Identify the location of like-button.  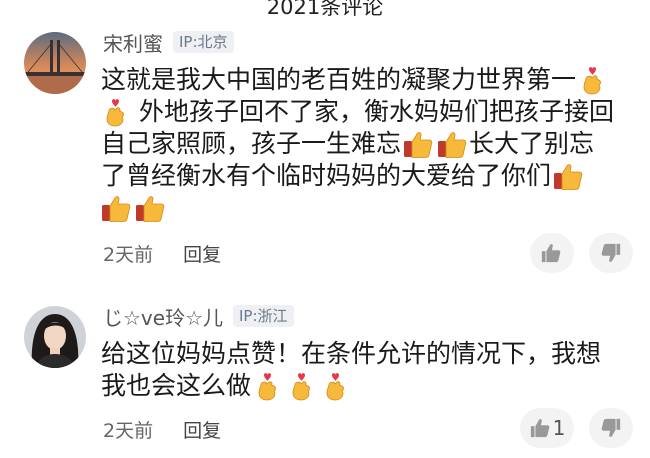
(552, 253).